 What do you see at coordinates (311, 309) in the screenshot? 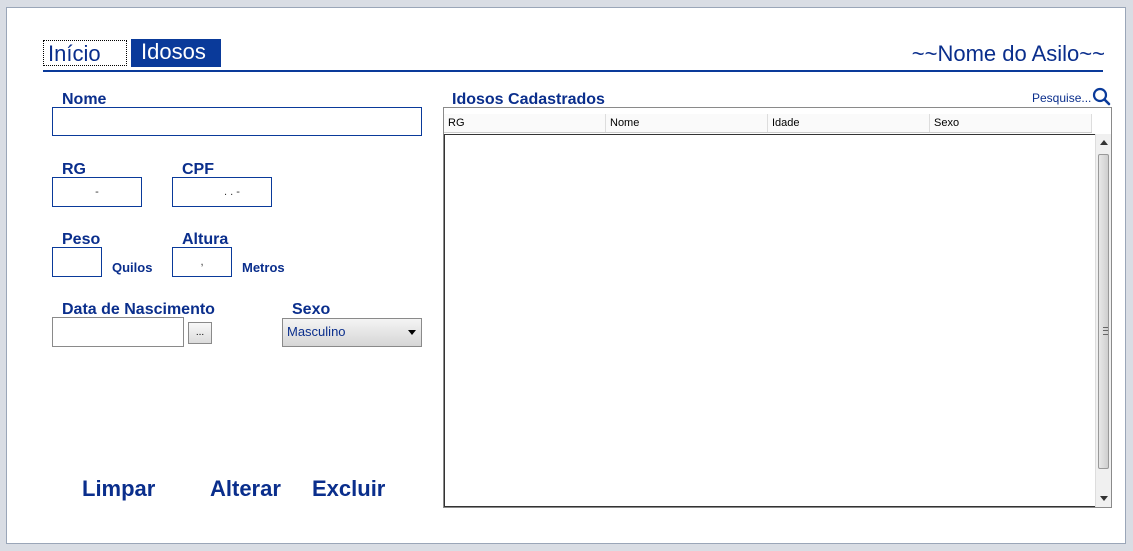
I see `sexo-label: Sexo` at bounding box center [311, 309].